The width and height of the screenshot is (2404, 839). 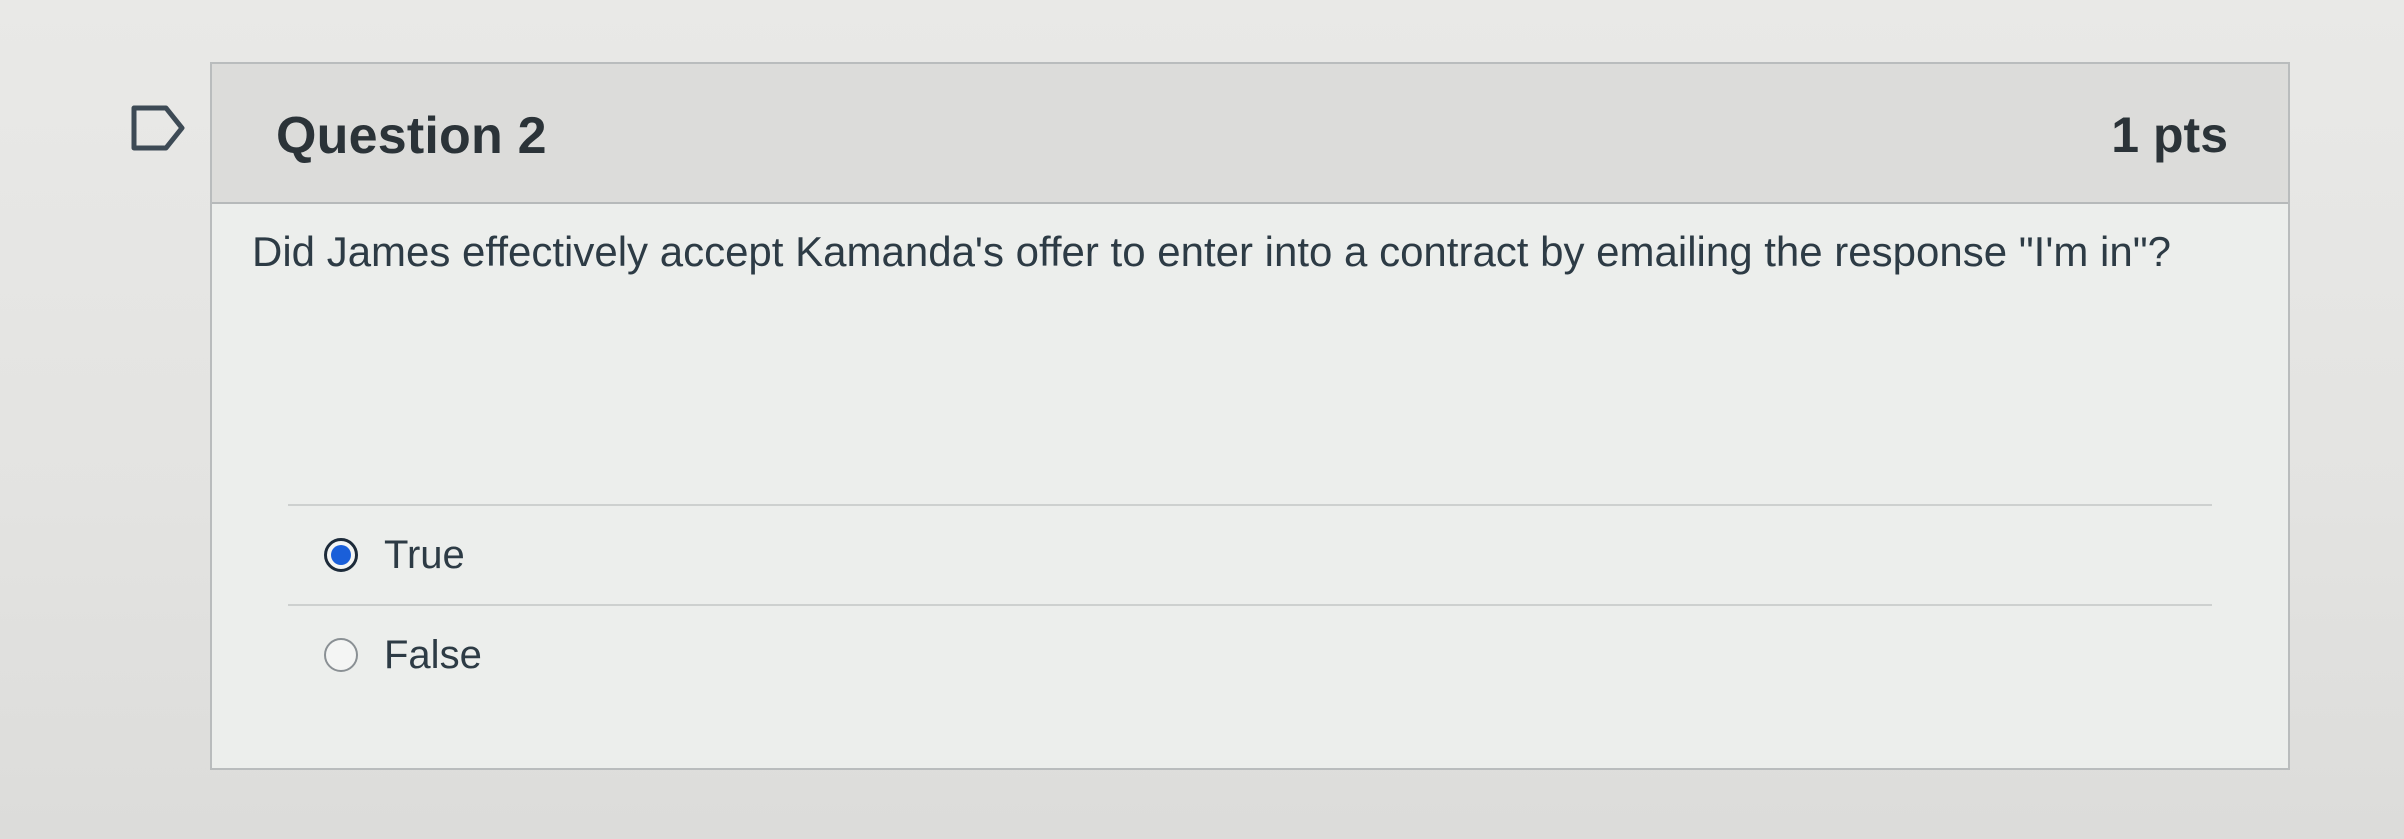 I want to click on flag-question-icon, so click(x=158, y=128).